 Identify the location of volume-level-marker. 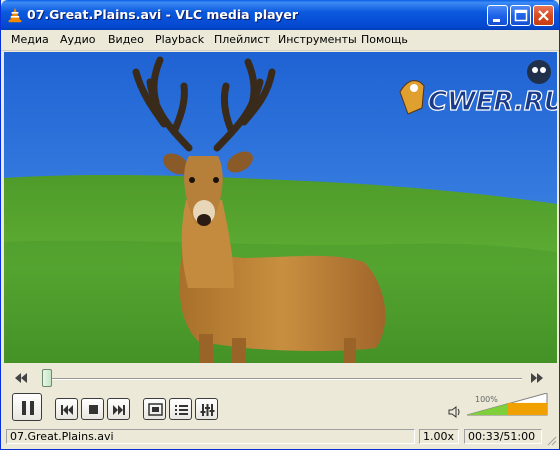
(527, 408).